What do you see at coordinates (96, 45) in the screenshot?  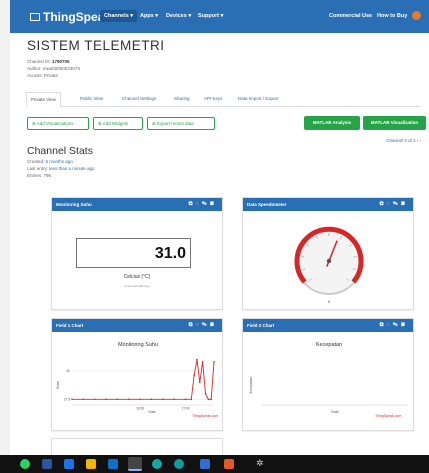 I see `channel-title: SISTEM TELEMETRI` at bounding box center [96, 45].